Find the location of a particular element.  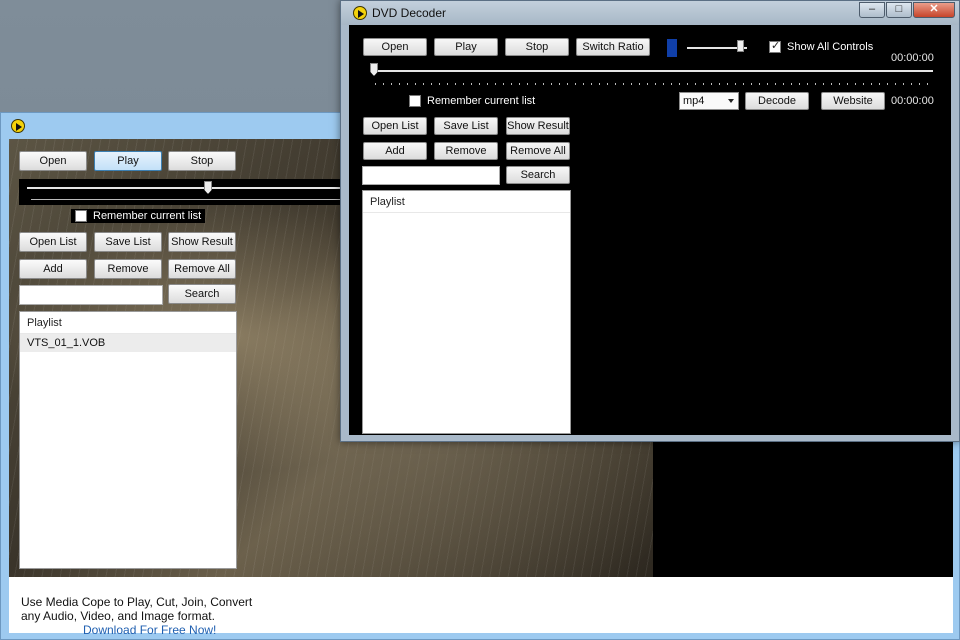

seek-bar is located at coordinates (187, 192).